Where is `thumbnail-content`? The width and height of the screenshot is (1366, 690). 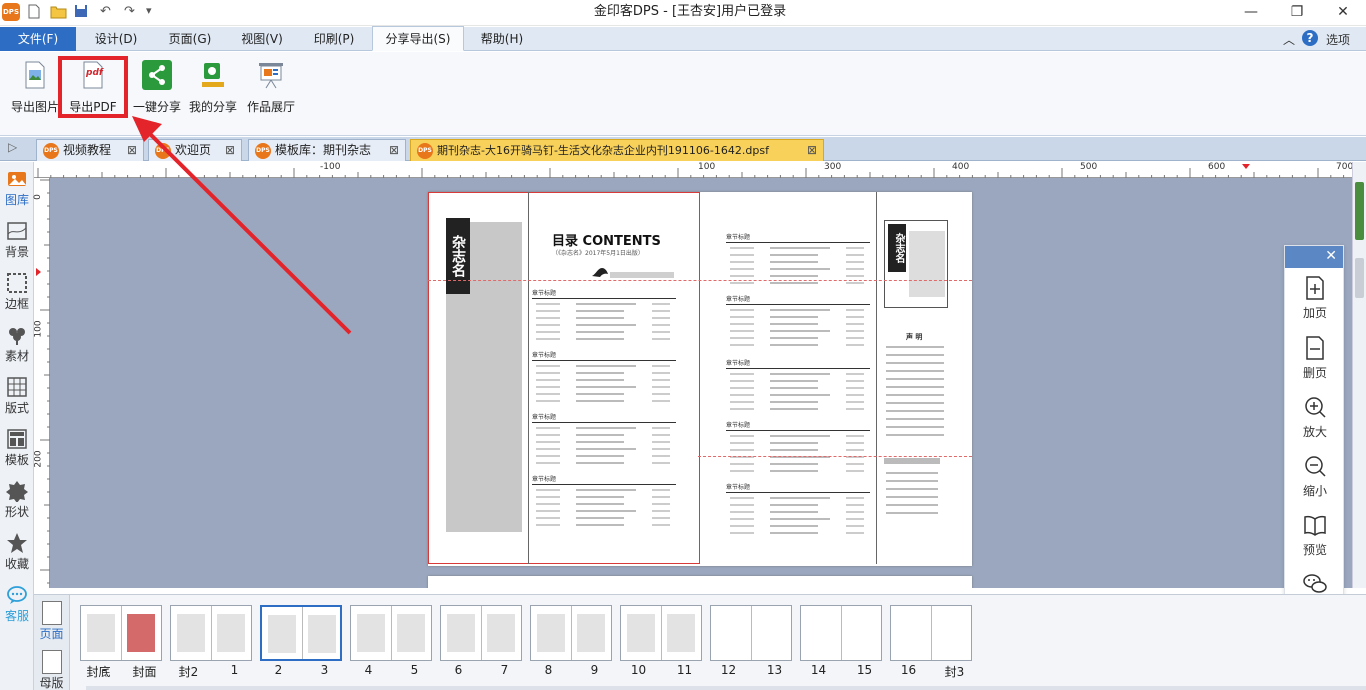 thumbnail-content is located at coordinates (231, 633).